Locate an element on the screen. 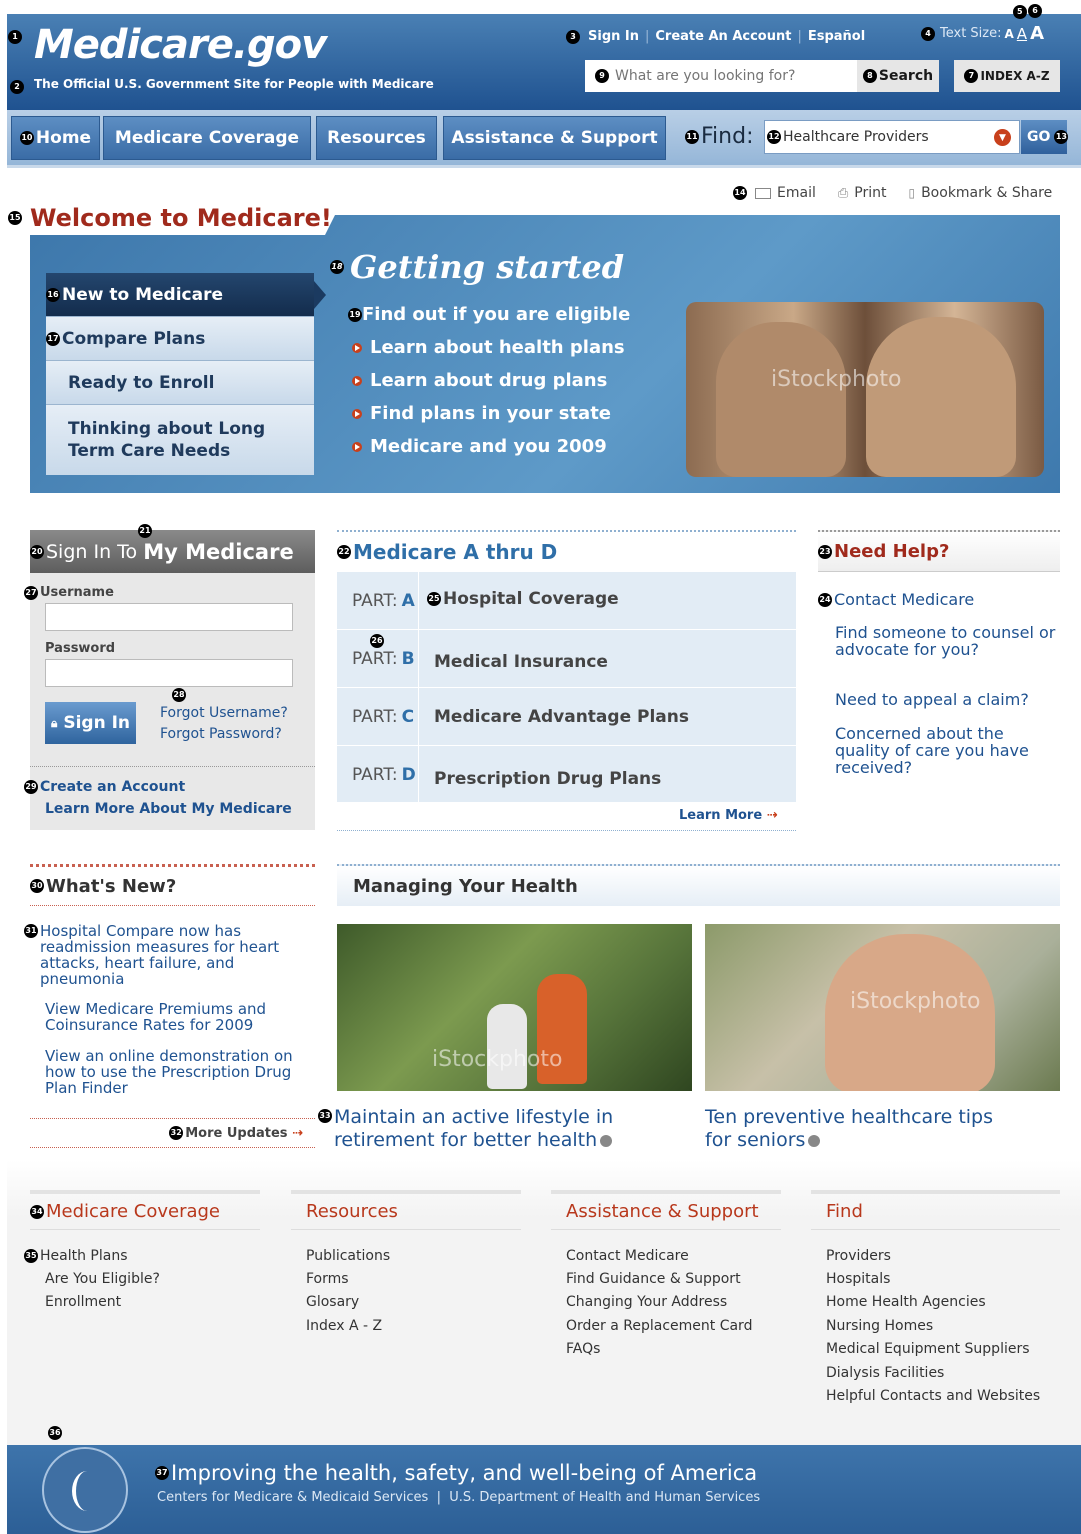 The height and width of the screenshot is (1534, 1081). hero-menu-new-to-medicare: 16 New to Medicare is located at coordinates (186, 295).